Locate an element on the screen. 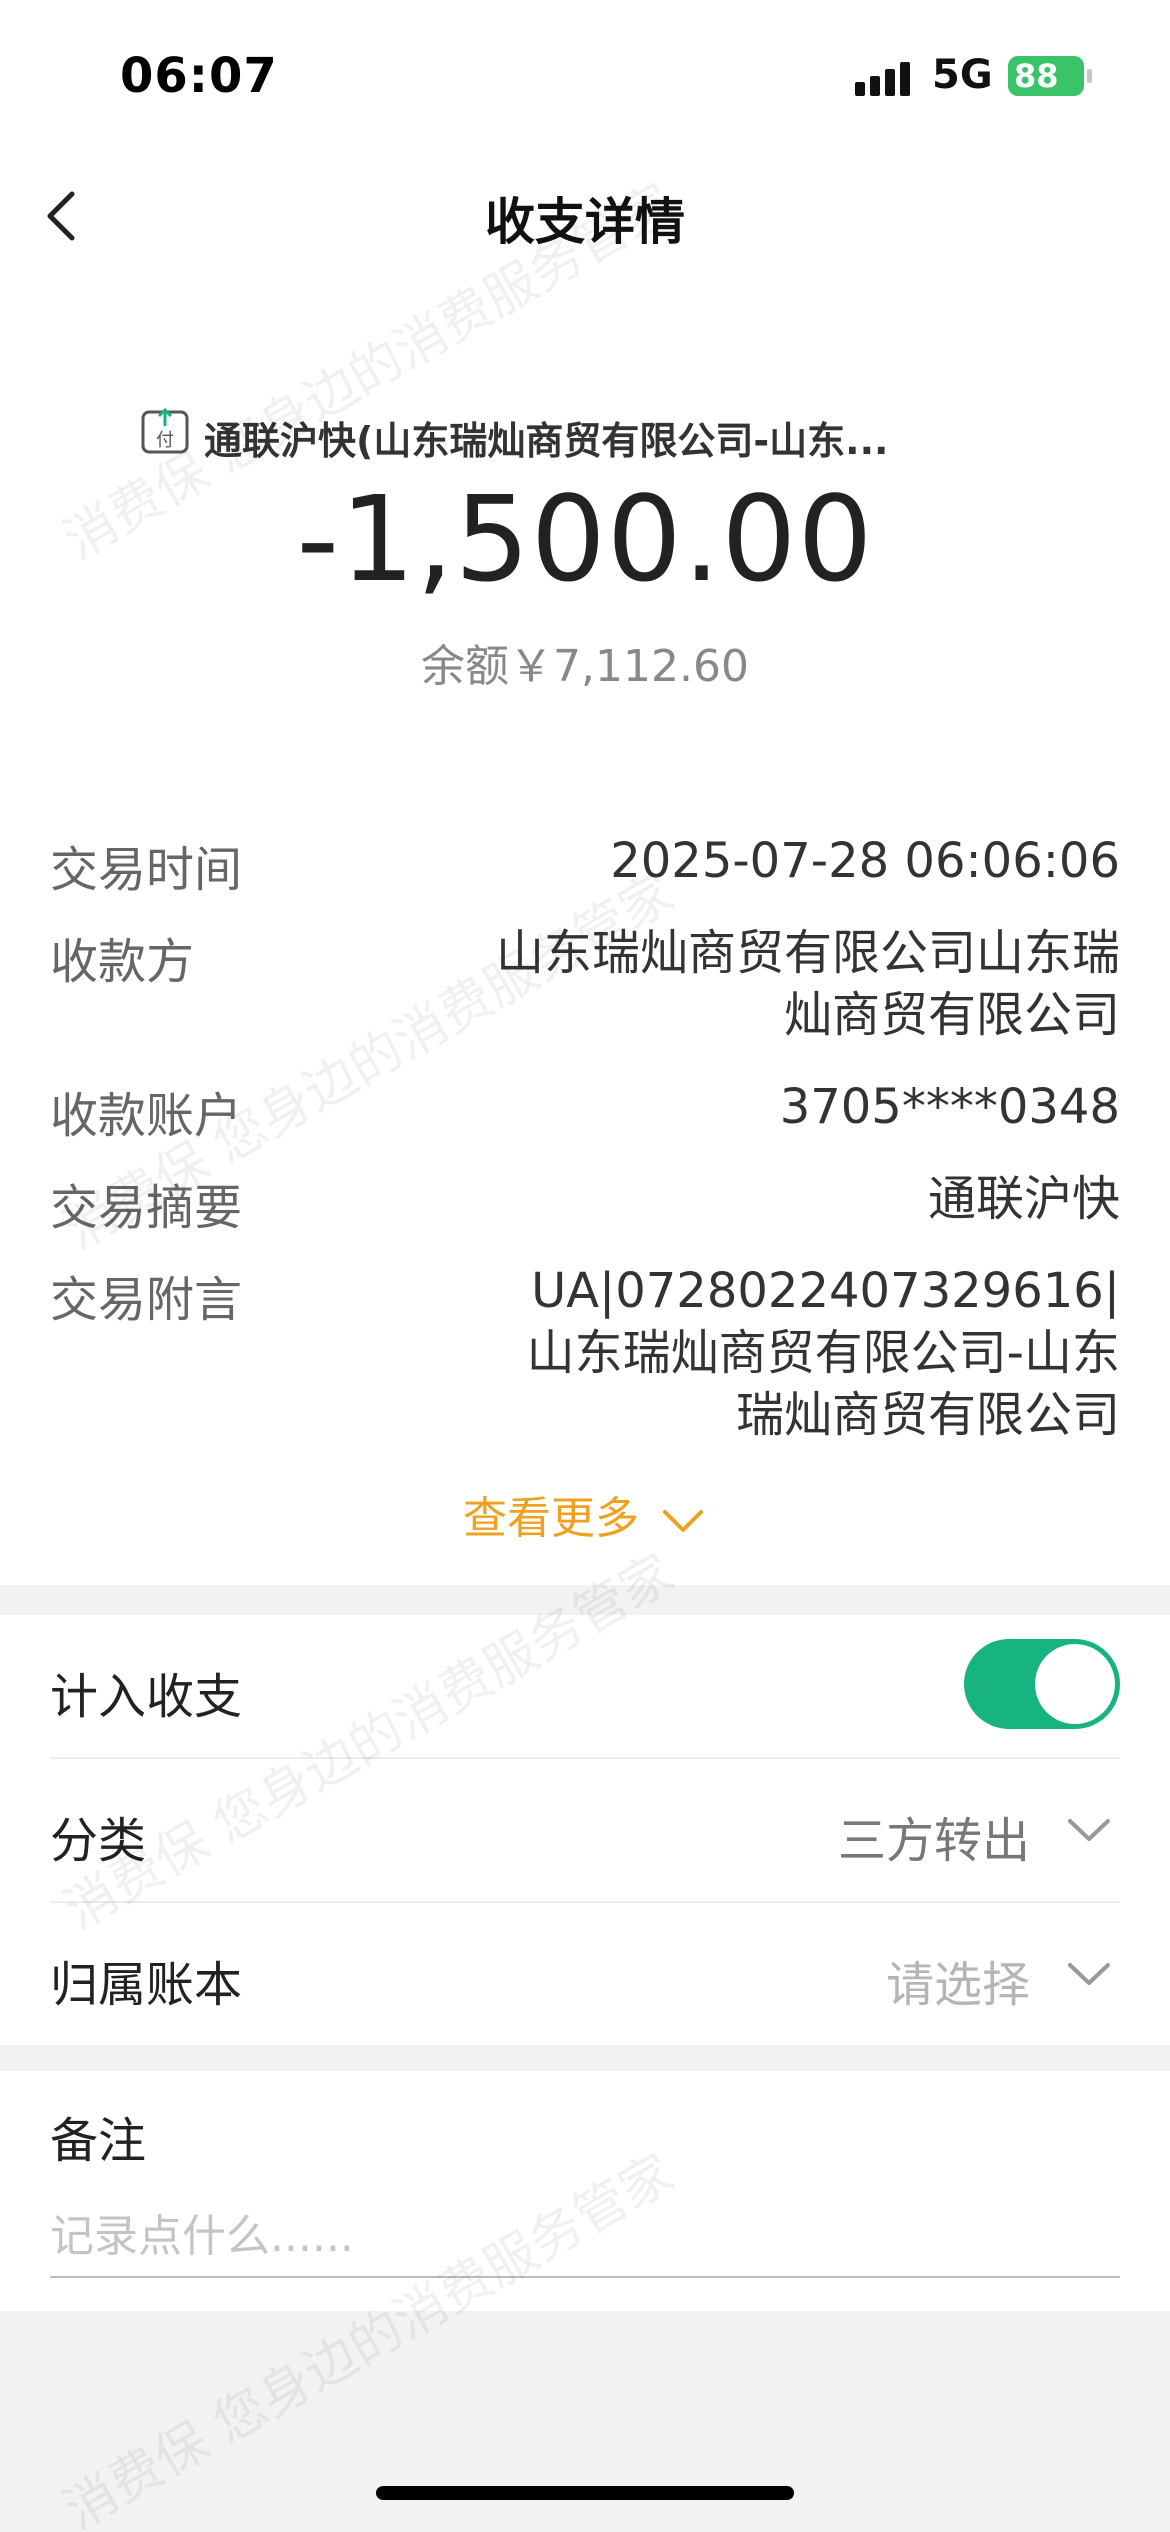 The image size is (1170, 2532). network-type: 5G is located at coordinates (962, 75).